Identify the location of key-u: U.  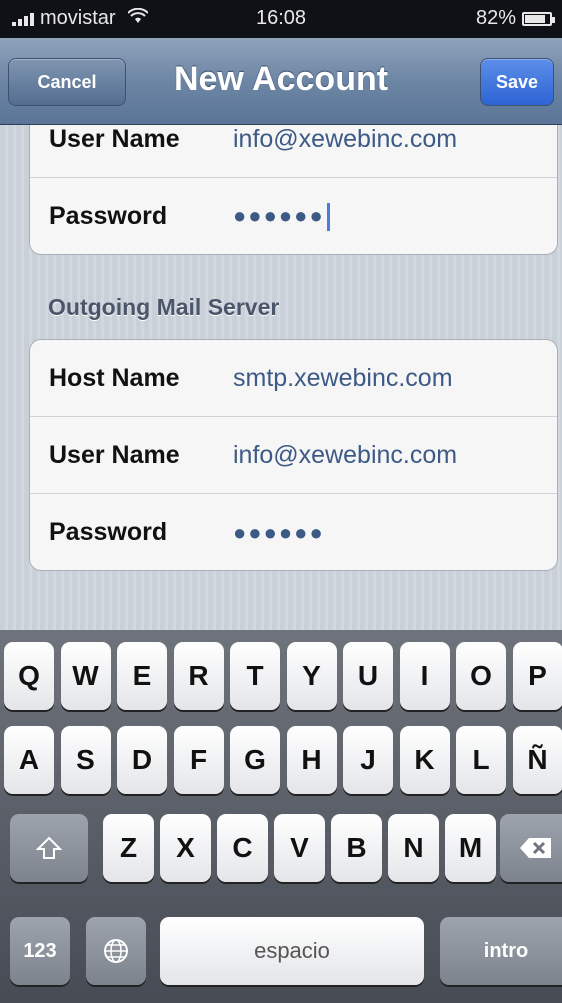
(368, 676).